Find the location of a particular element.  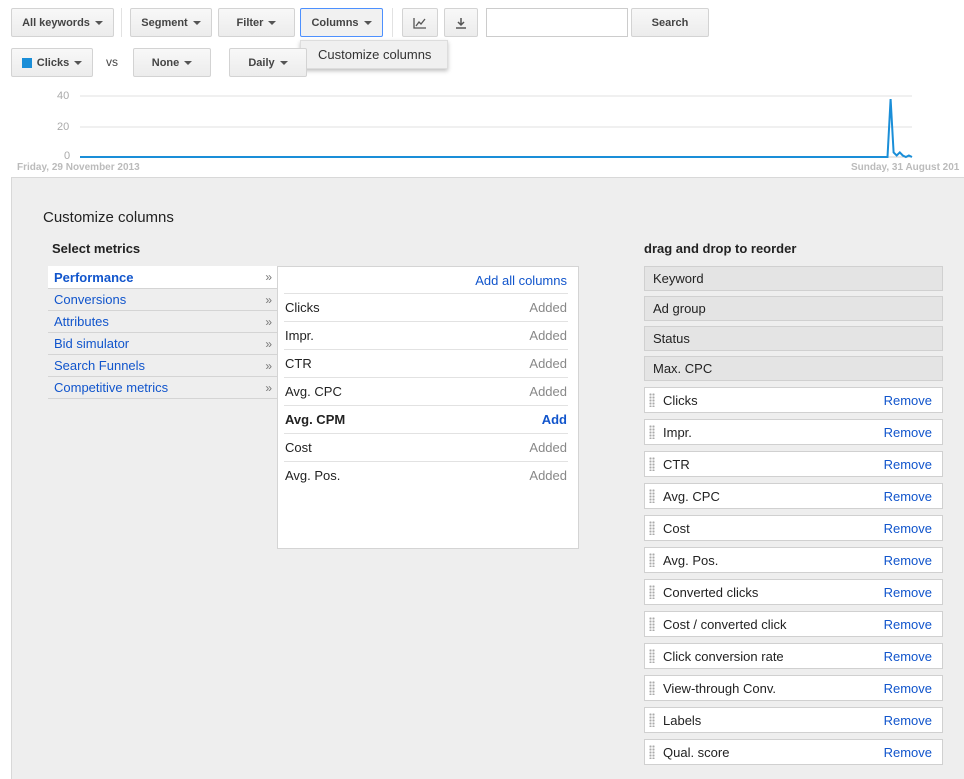

metric-row: CTR Added is located at coordinates (426, 363).